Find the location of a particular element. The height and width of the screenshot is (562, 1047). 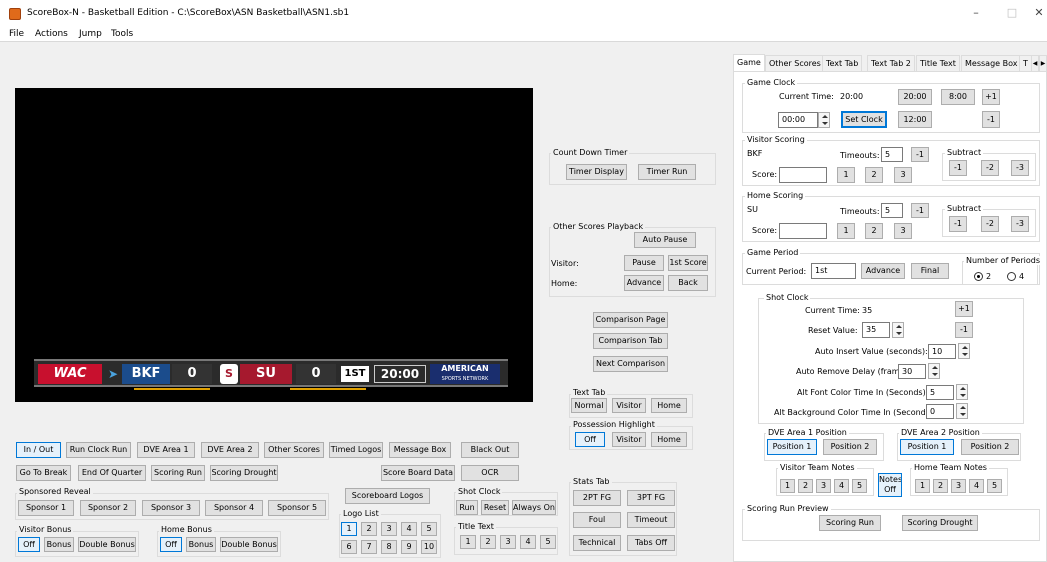

go-to-break-button: Go To Break is located at coordinates (43, 473).